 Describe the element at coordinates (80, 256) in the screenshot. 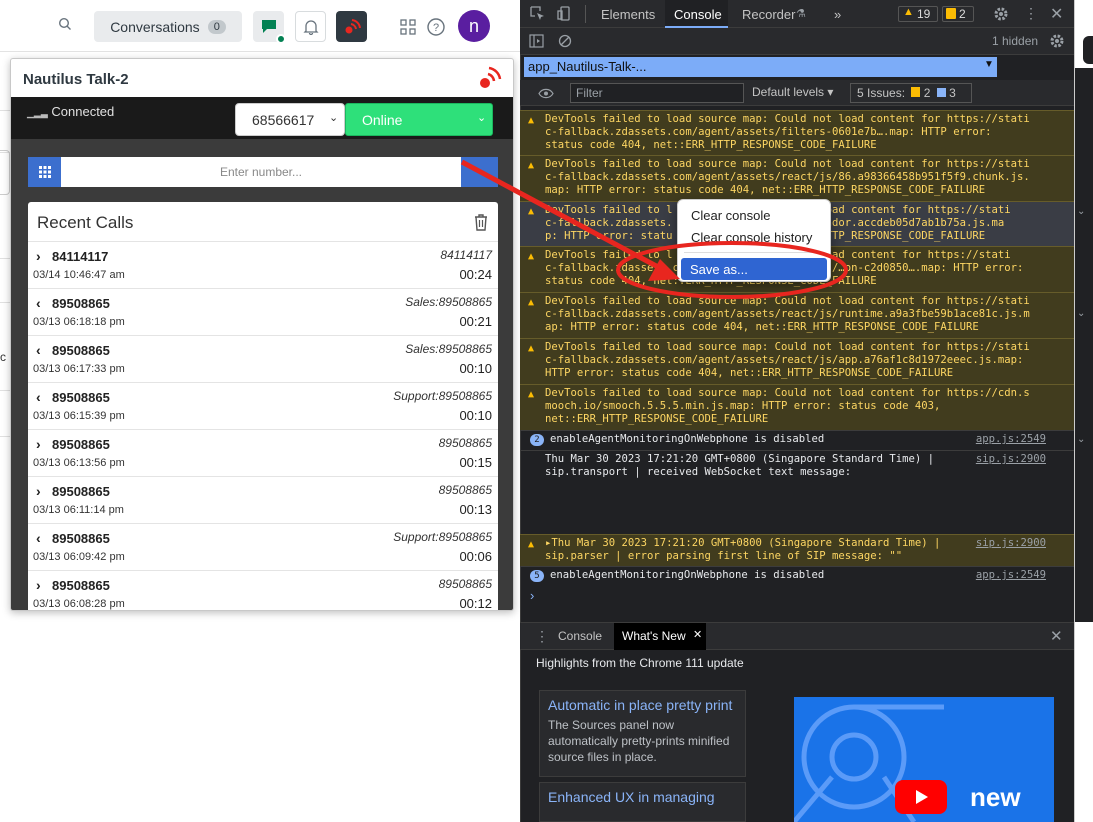

I see `call-number: 84114117` at that location.